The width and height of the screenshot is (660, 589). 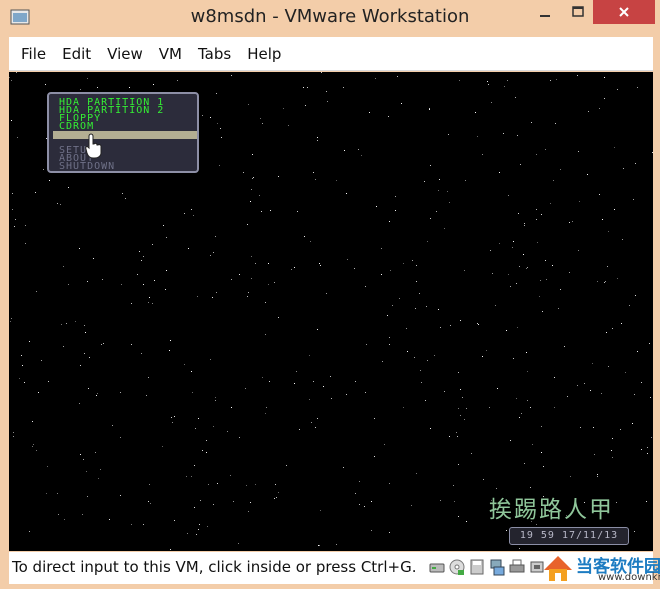 What do you see at coordinates (214, 54) in the screenshot?
I see `menu-tabs: Tabs` at bounding box center [214, 54].